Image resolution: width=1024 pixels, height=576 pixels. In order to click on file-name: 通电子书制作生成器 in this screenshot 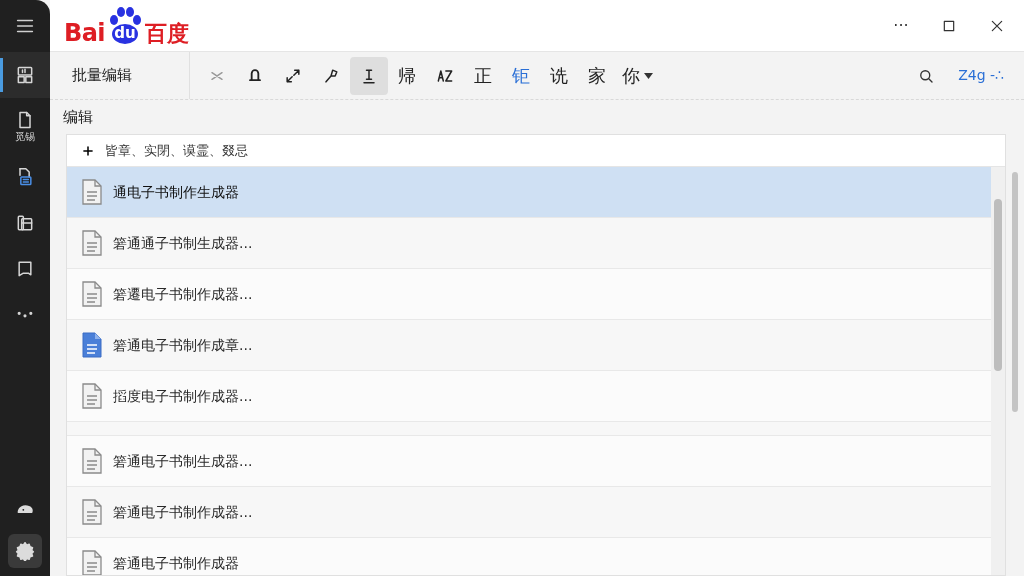, I will do `click(176, 192)`.